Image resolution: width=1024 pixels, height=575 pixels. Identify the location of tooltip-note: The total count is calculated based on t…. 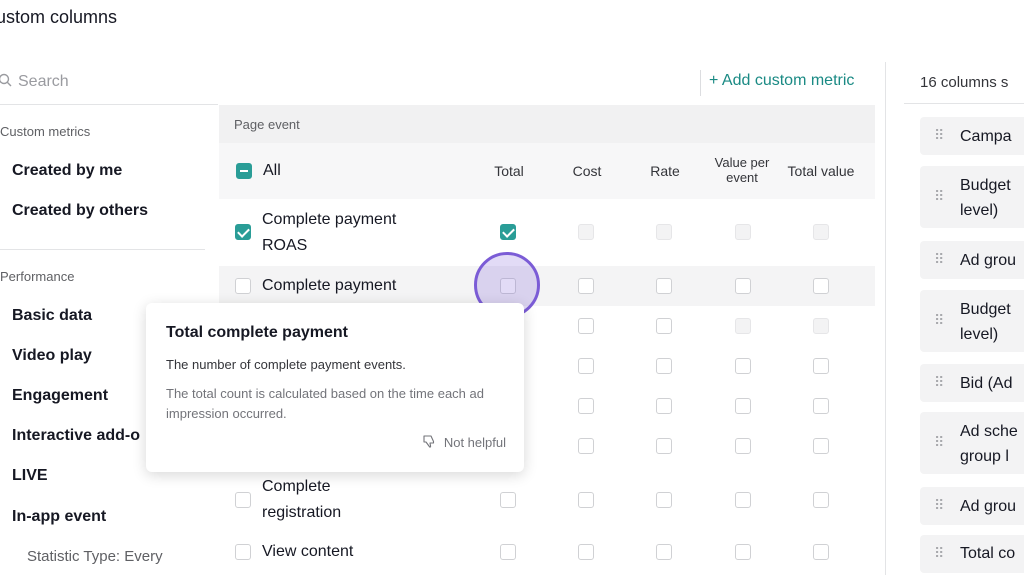
(325, 403).